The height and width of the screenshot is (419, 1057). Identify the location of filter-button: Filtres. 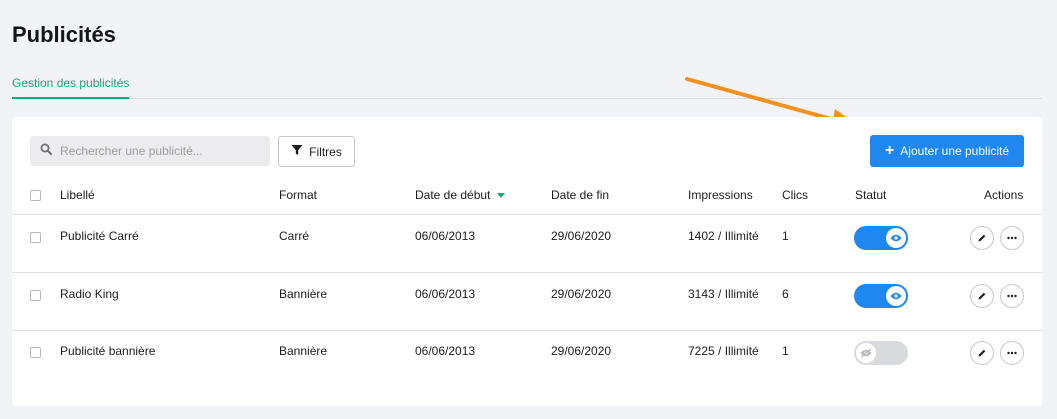
(316, 151).